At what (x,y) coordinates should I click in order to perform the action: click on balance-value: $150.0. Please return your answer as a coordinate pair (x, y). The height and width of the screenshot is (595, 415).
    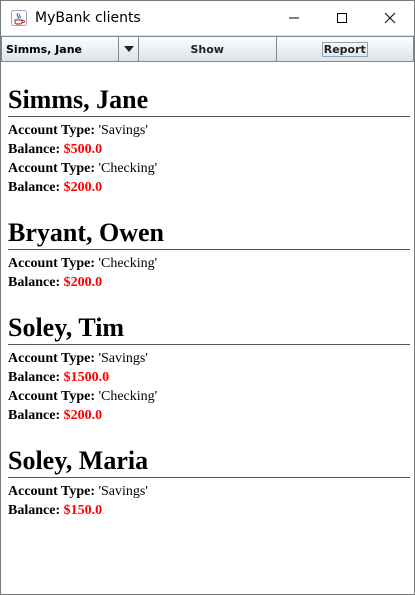
    Looking at the image, I should click on (83, 510).